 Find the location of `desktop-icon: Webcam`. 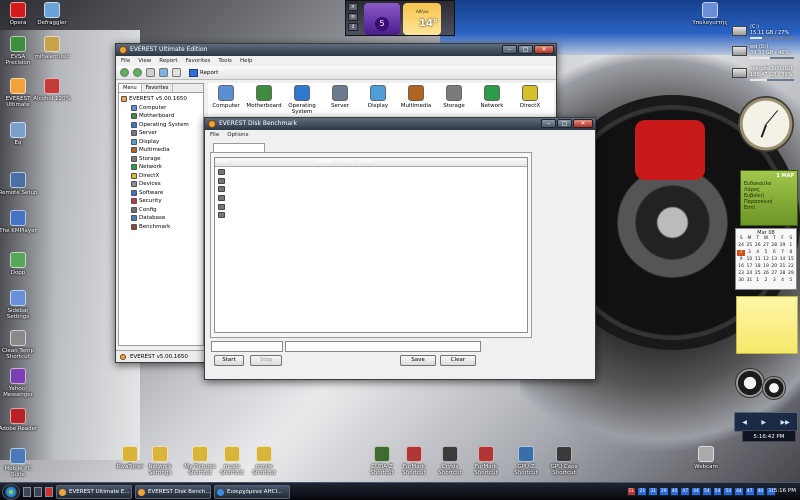

desktop-icon: Webcam is located at coordinates (706, 458).